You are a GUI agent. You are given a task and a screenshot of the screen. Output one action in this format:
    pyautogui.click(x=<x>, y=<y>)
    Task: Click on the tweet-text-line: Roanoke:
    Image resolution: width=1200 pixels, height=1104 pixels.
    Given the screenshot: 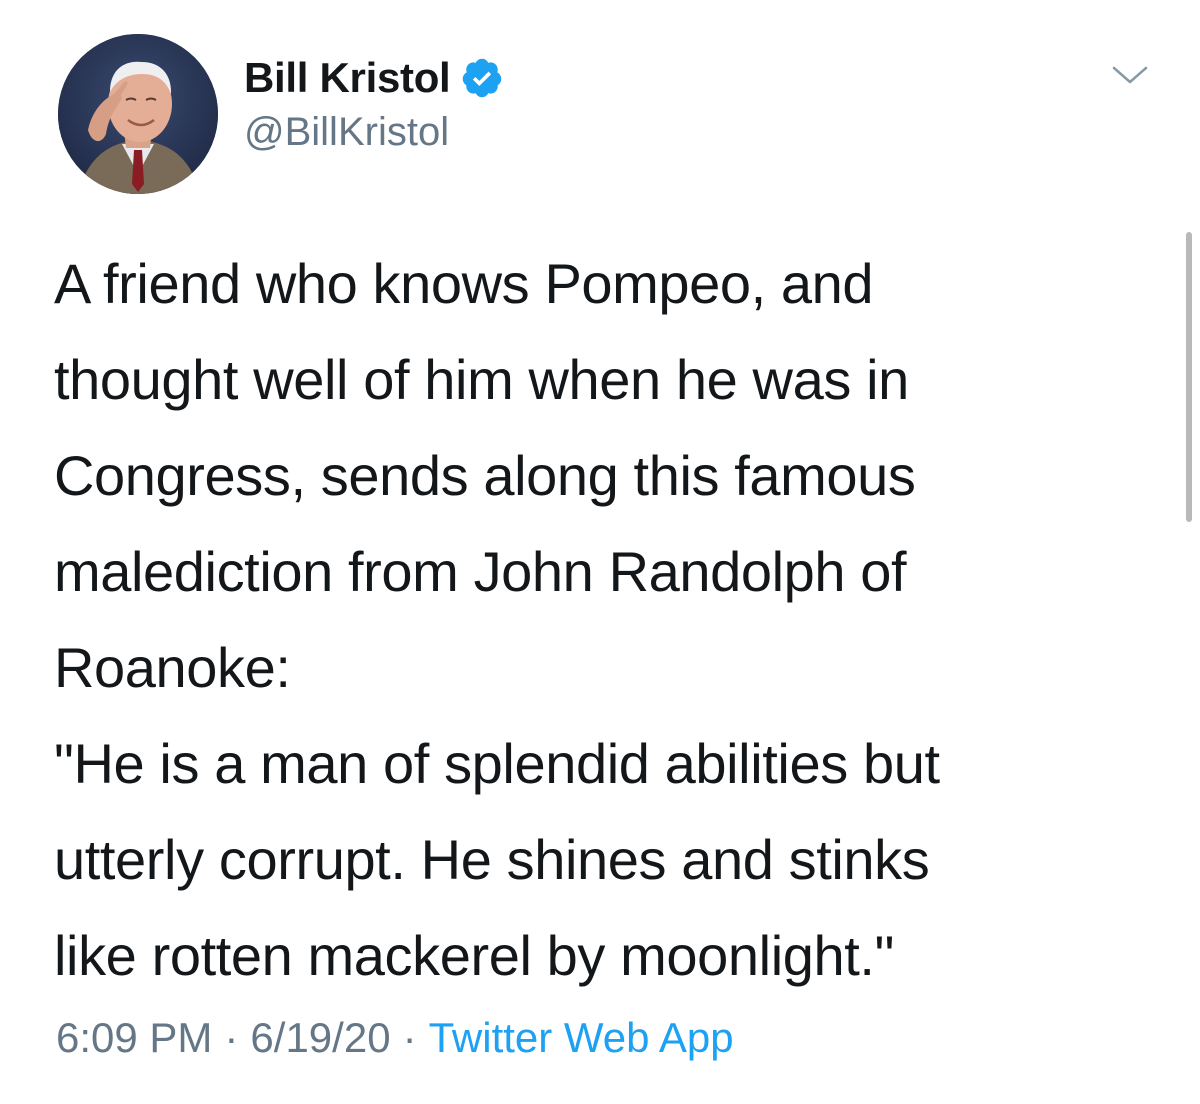 What is the action you would take?
    pyautogui.click(x=172, y=667)
    